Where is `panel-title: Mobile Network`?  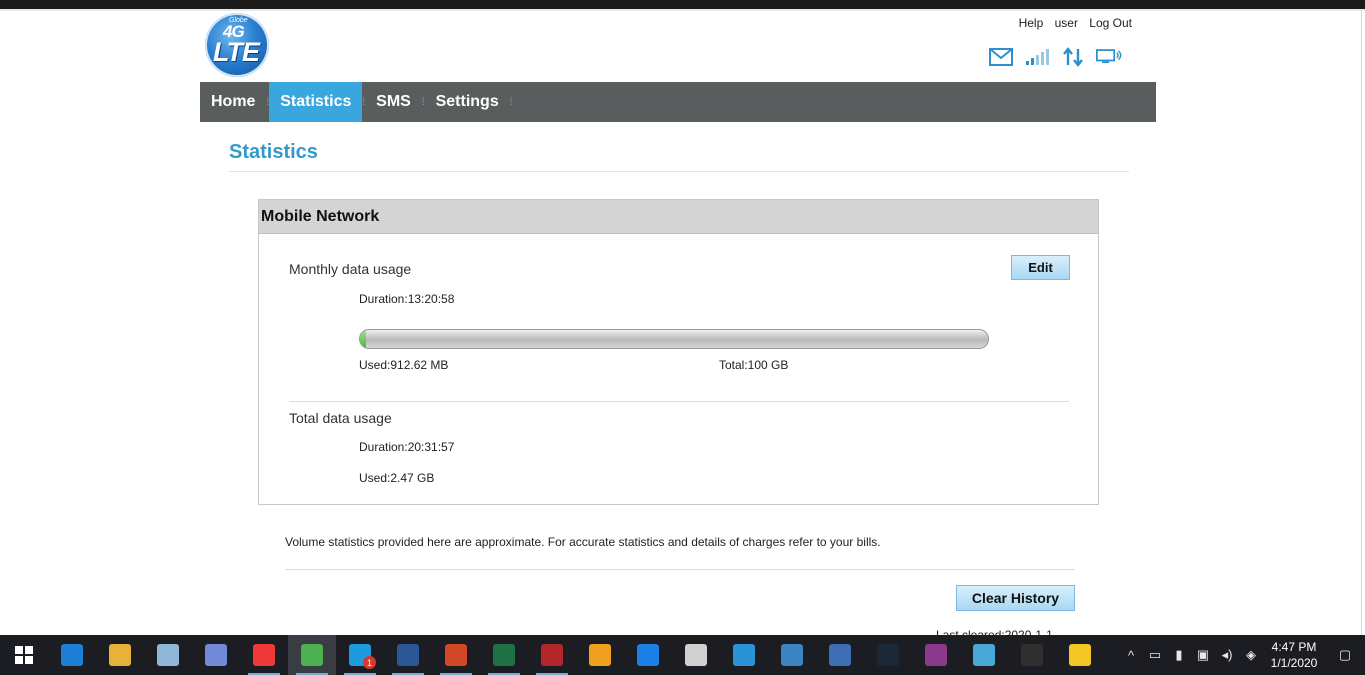 panel-title: Mobile Network is located at coordinates (678, 217).